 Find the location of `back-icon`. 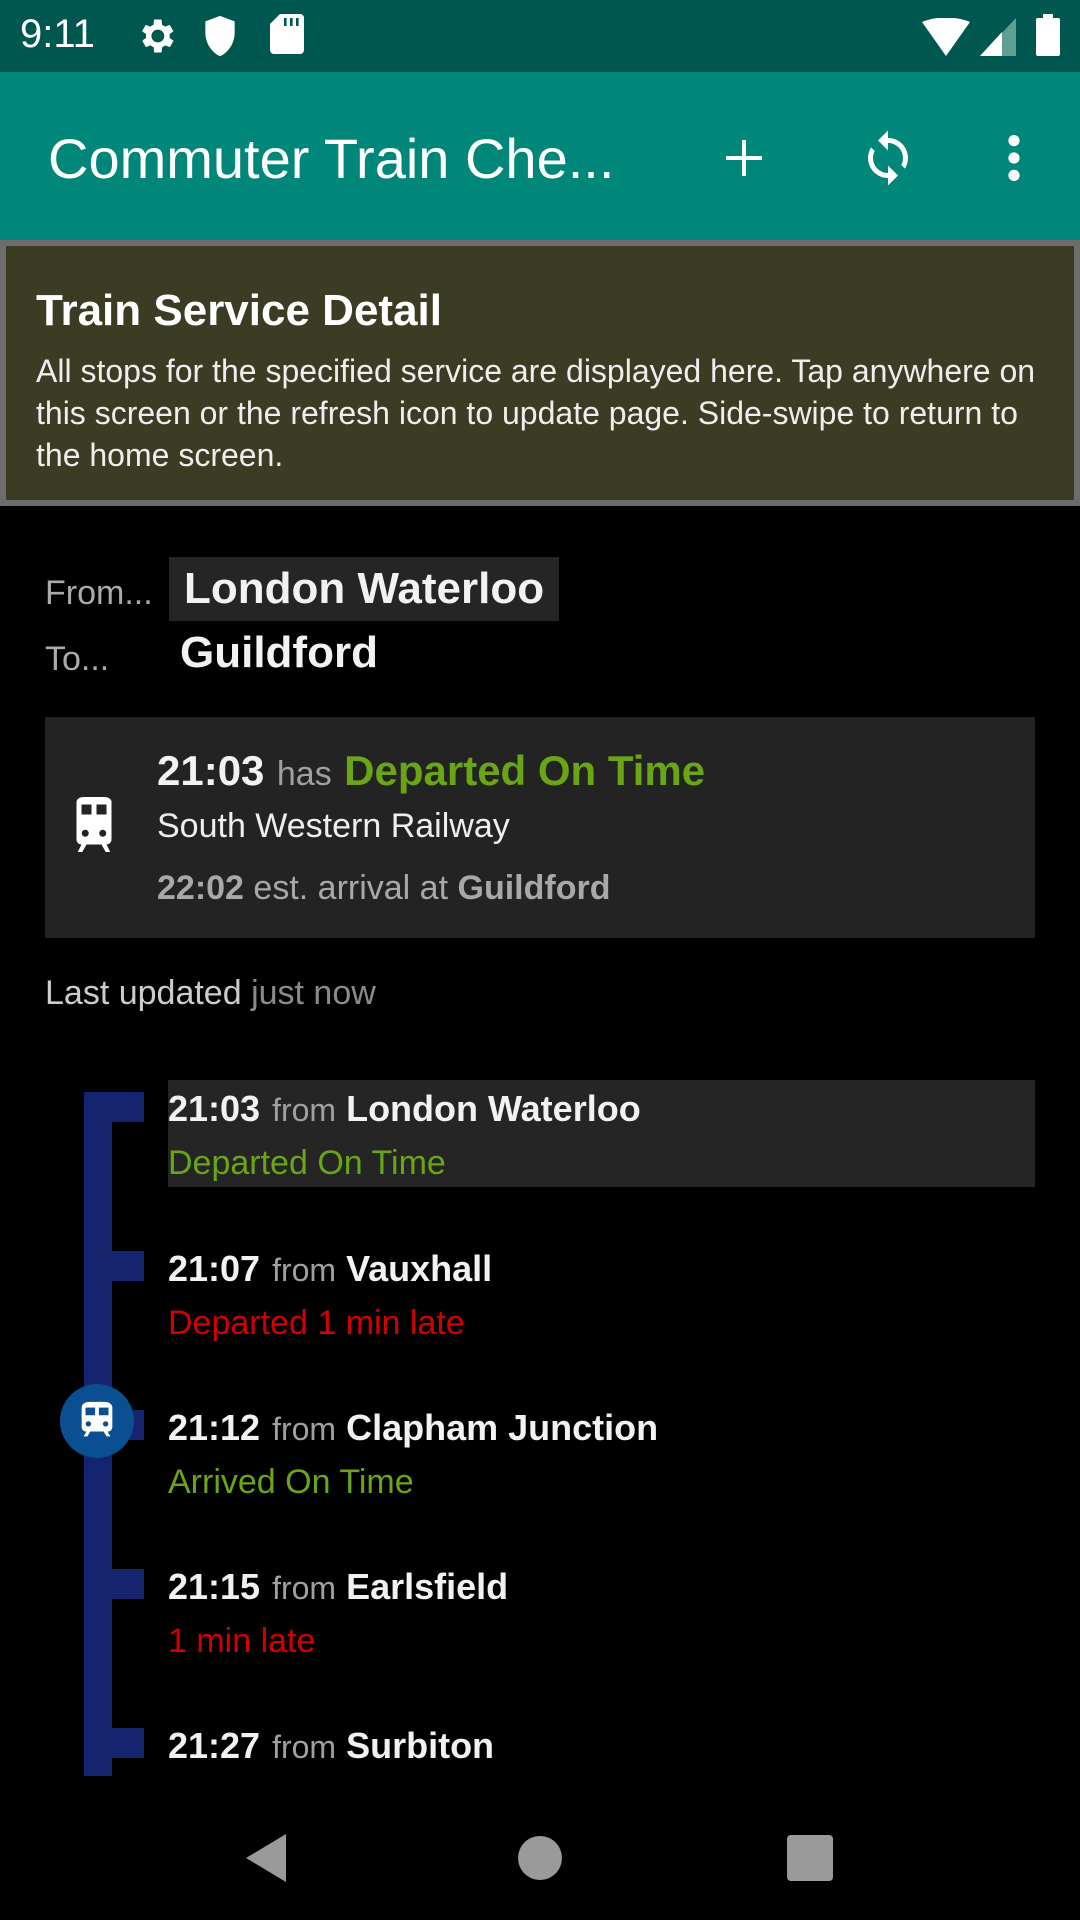

back-icon is located at coordinates (266, 1858).